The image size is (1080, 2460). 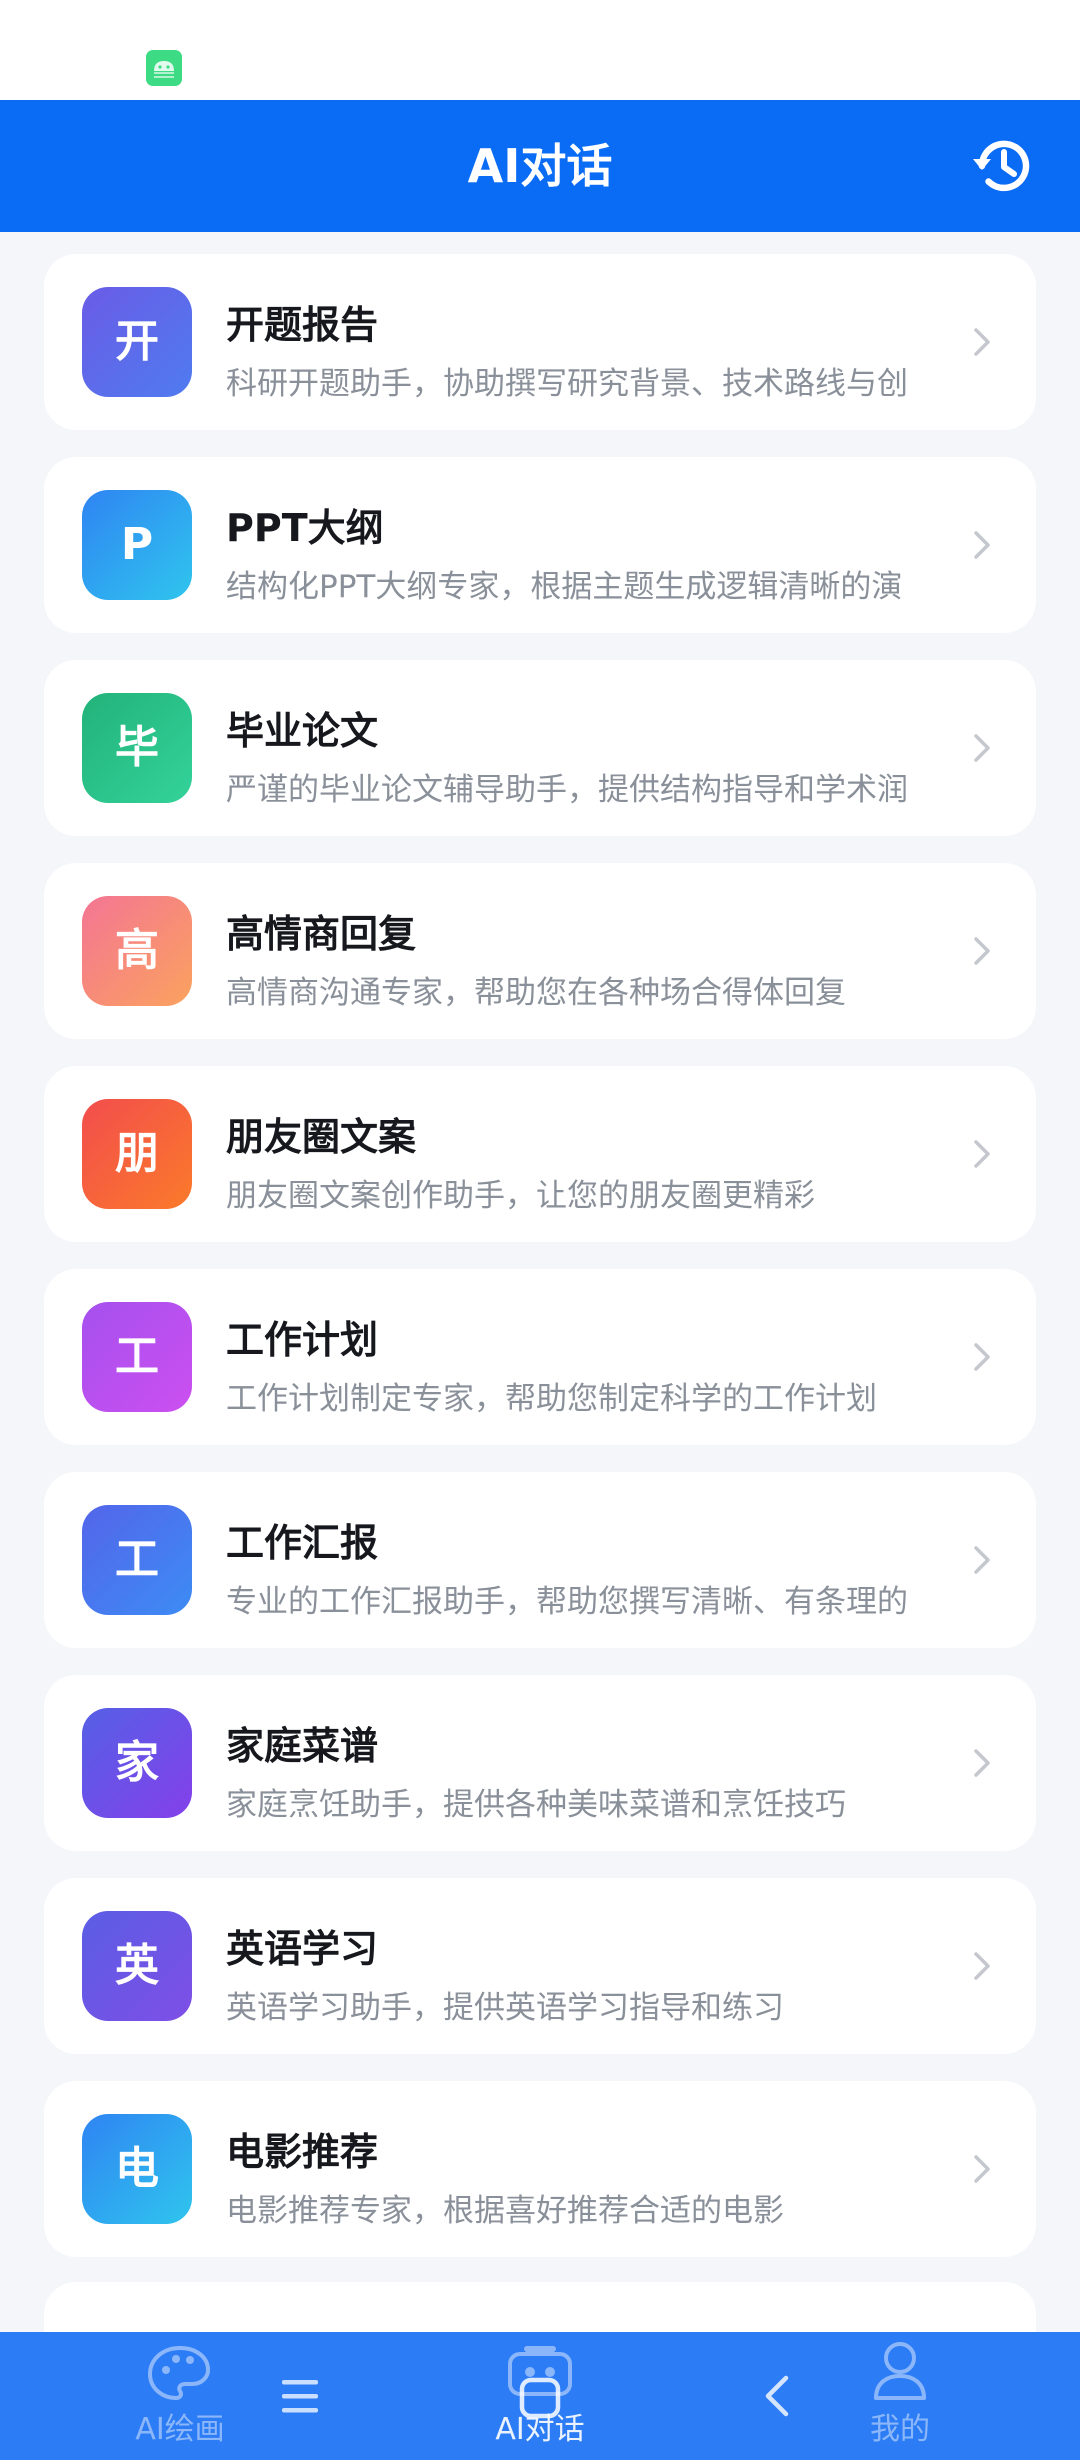 I want to click on assistant-avatar-icon: 家, so click(x=137, y=1763).